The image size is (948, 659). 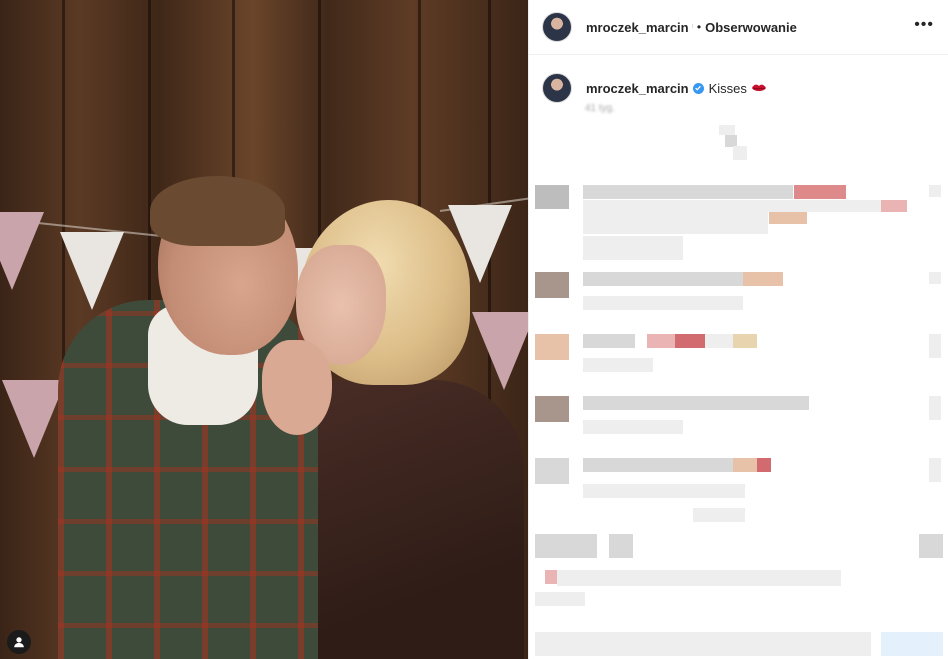 What do you see at coordinates (553, 644) in the screenshot?
I see `emoji-picker-icon` at bounding box center [553, 644].